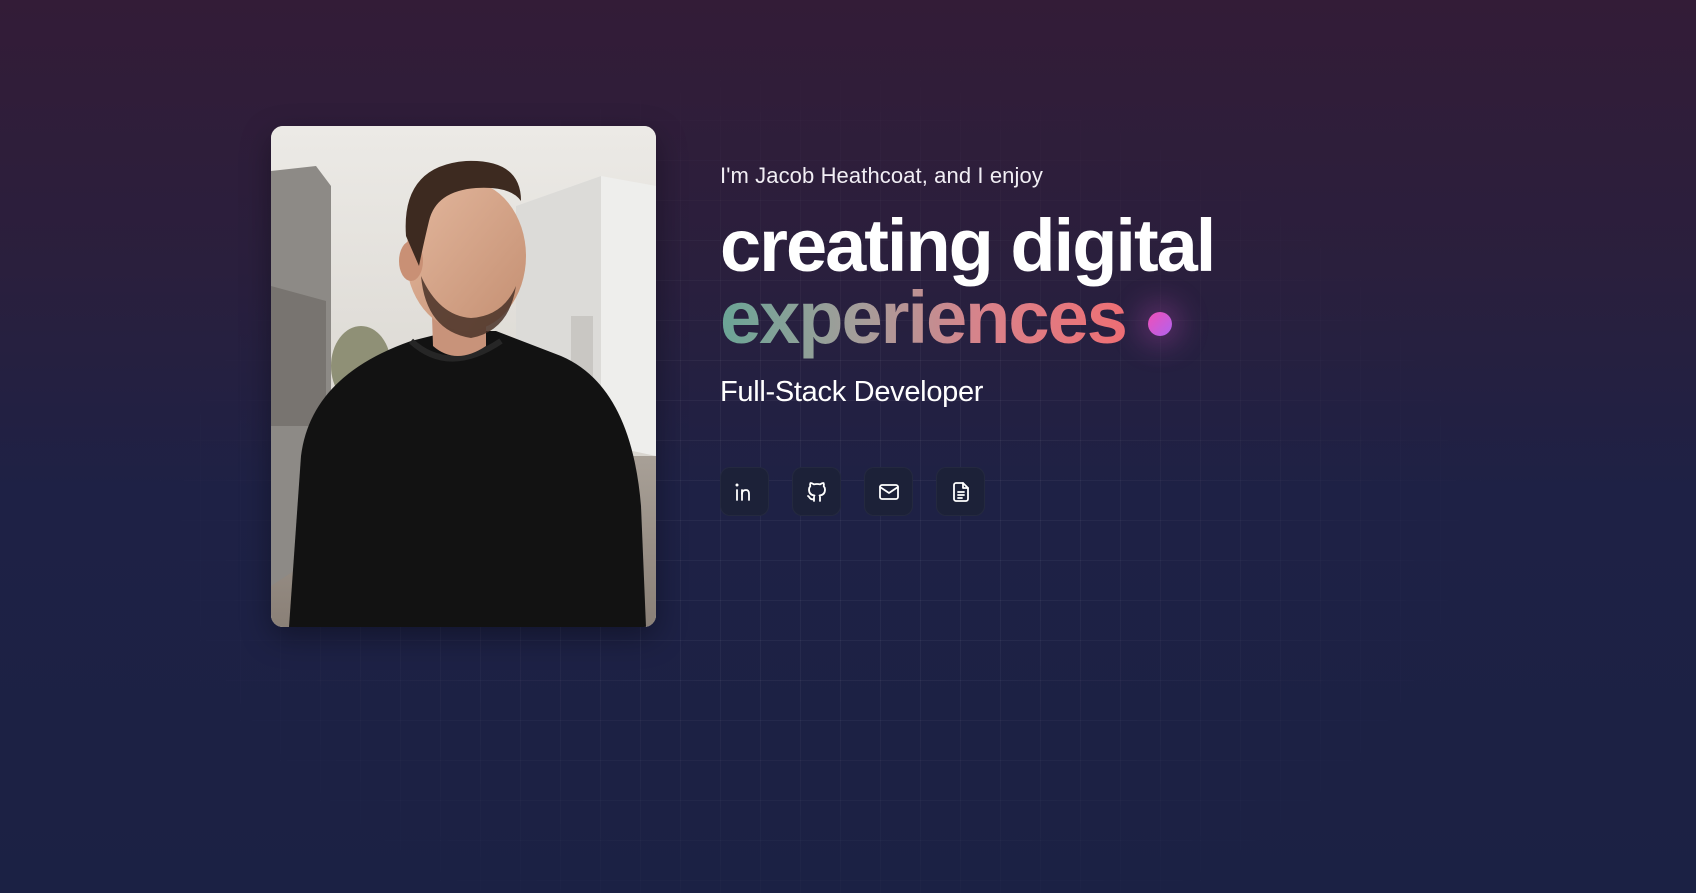 The height and width of the screenshot is (893, 1696). Describe the element at coordinates (924, 321) in the screenshot. I see `headline-gradient-word: experiences` at that location.